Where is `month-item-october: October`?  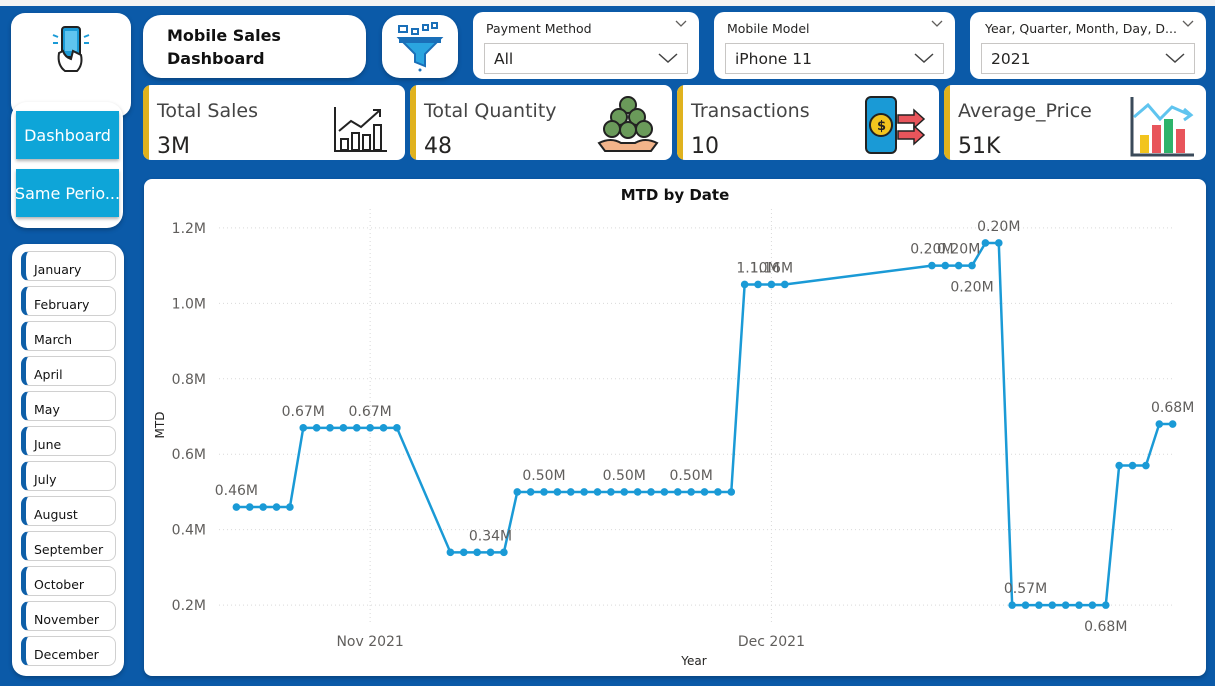 month-item-october: October is located at coordinates (68, 581).